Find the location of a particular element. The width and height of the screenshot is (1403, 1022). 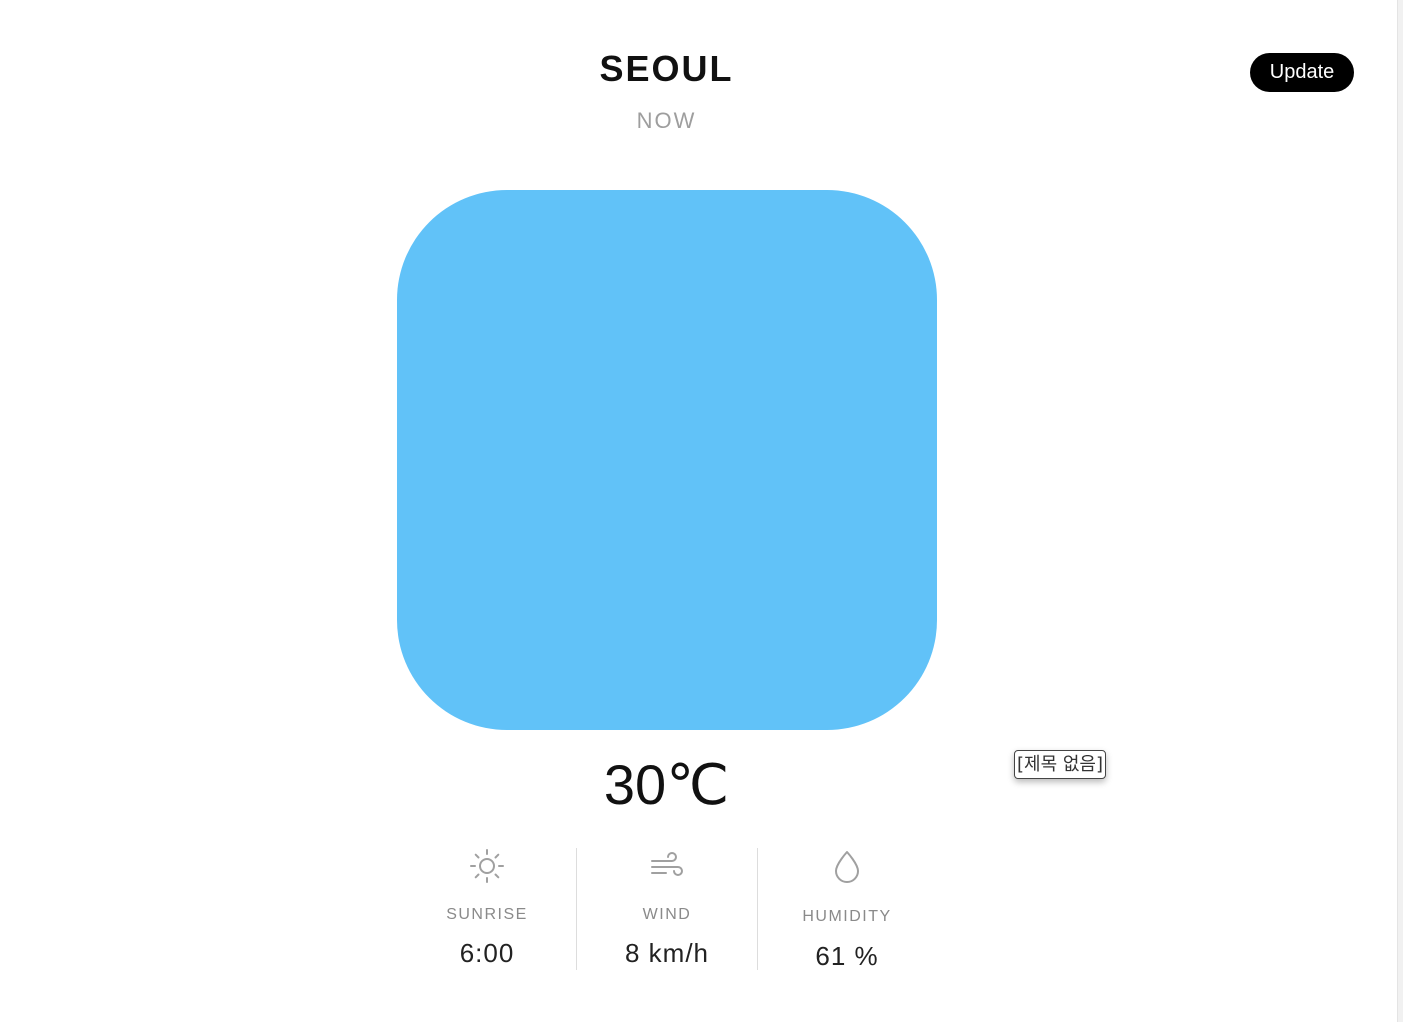

weather-stats: SUNRISE 6:00 WIND 8 km/h HUMIDITY 61 % is located at coordinates (667, 906).